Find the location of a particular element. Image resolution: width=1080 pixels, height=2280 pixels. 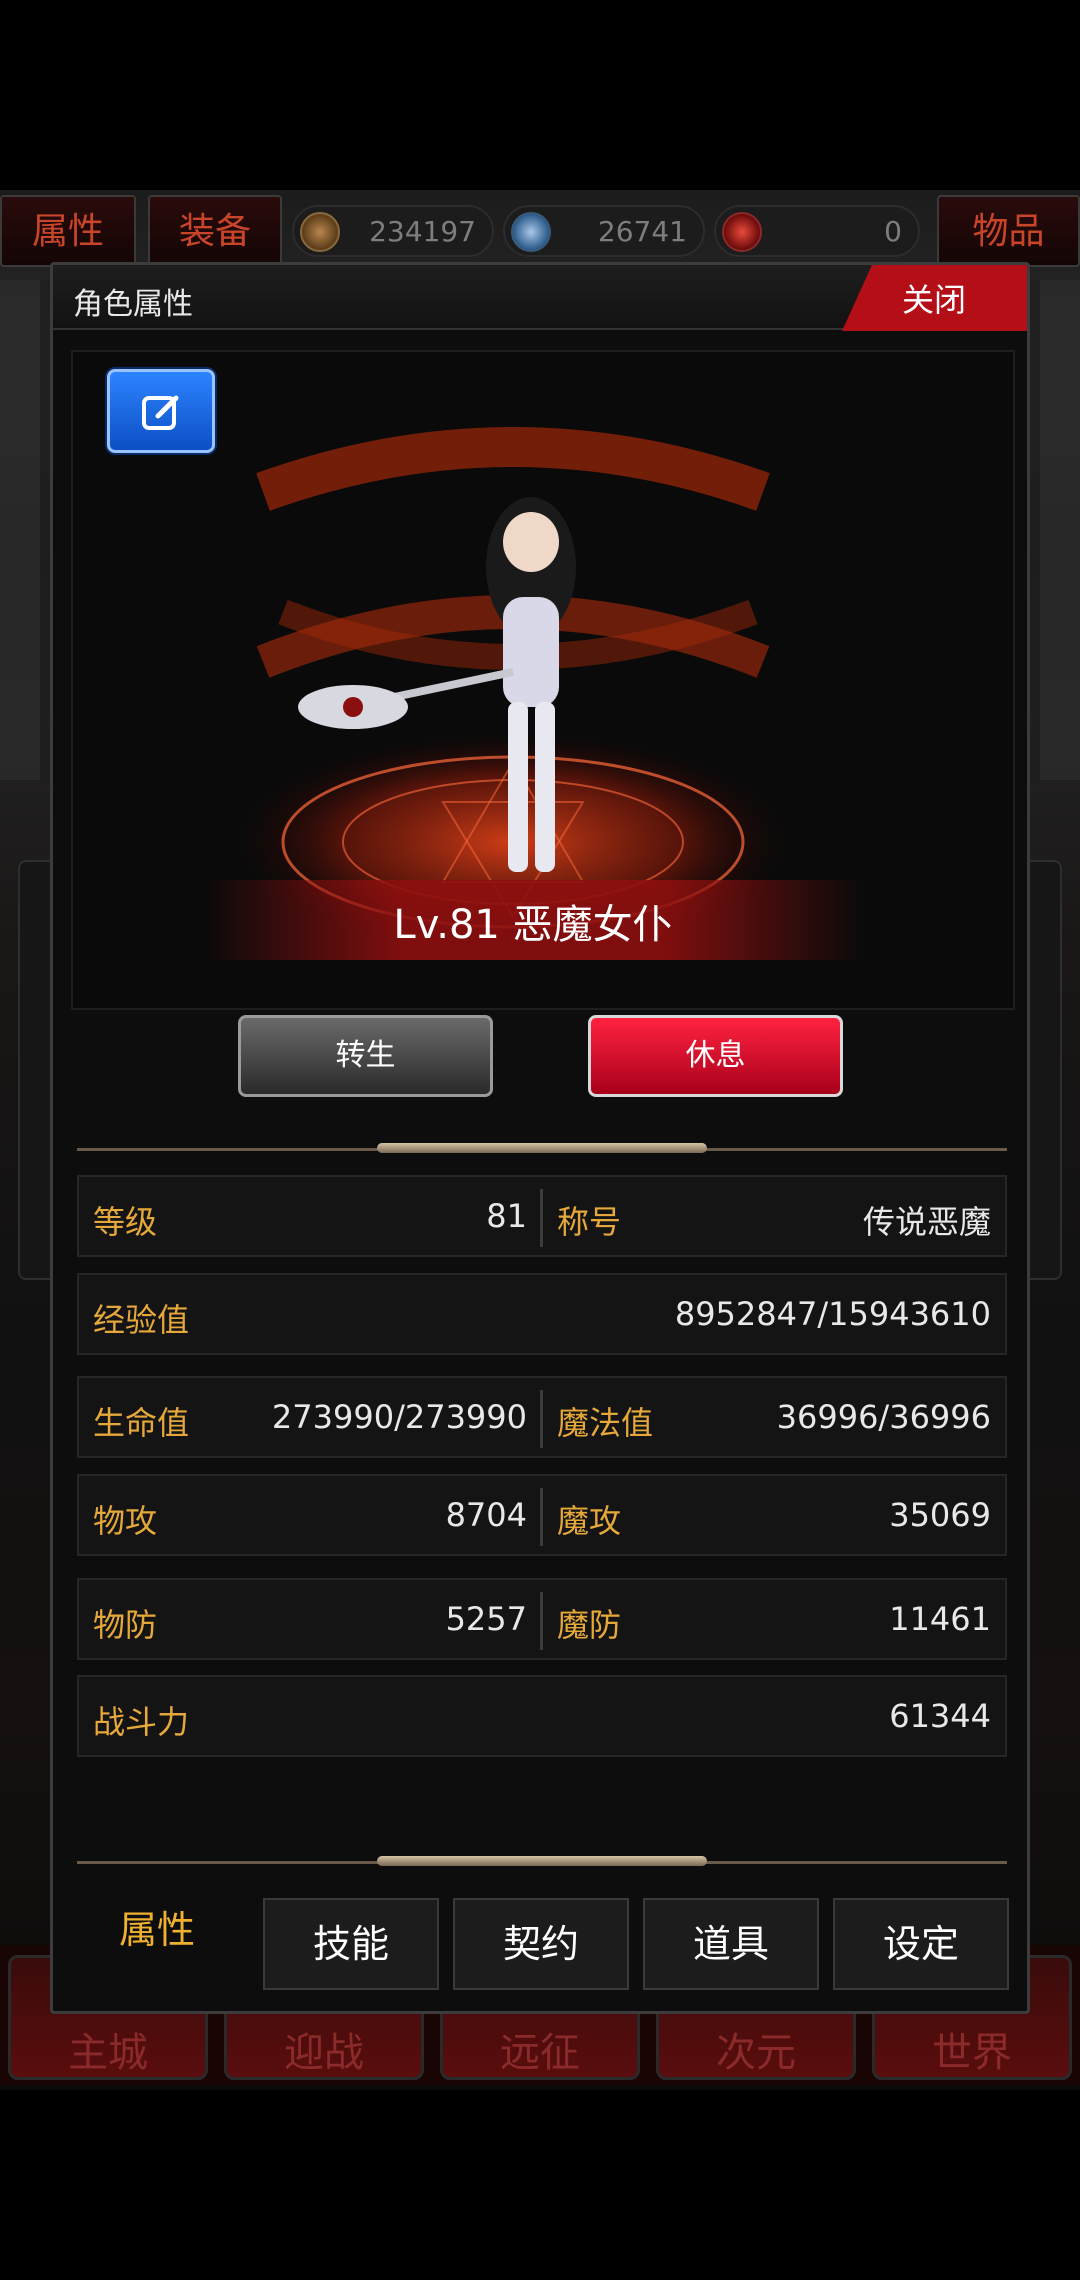

stat-row-defense: 物防 5257 魔防 11461 is located at coordinates (542, 1619).